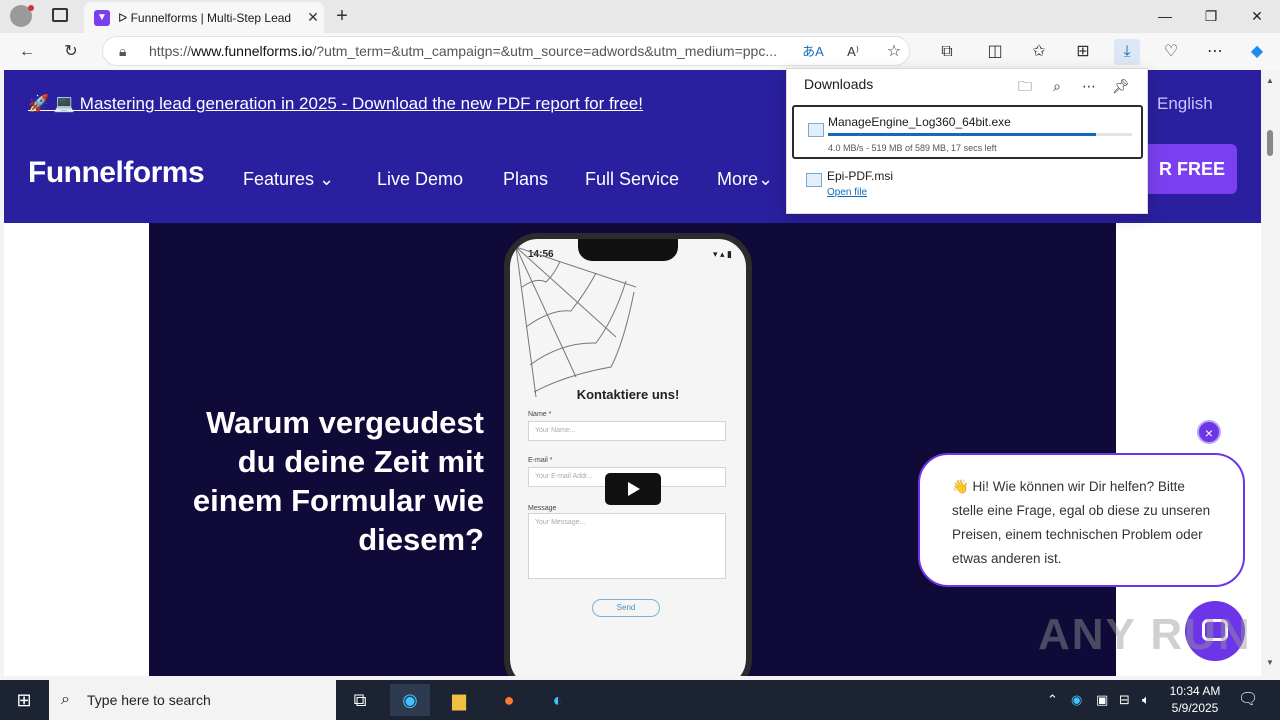  I want to click on tray-edge-icon: ◉, so click(1076, 700).